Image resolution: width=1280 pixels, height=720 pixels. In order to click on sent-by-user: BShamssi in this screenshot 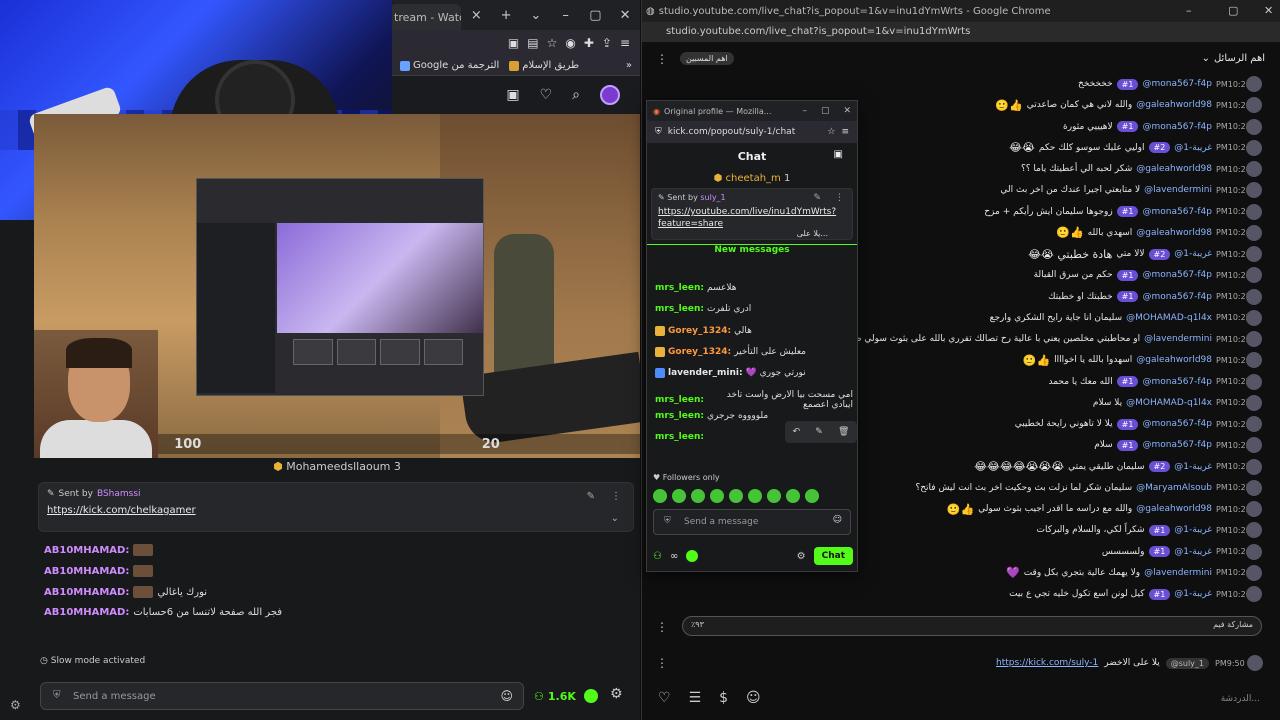, I will do `click(119, 494)`.